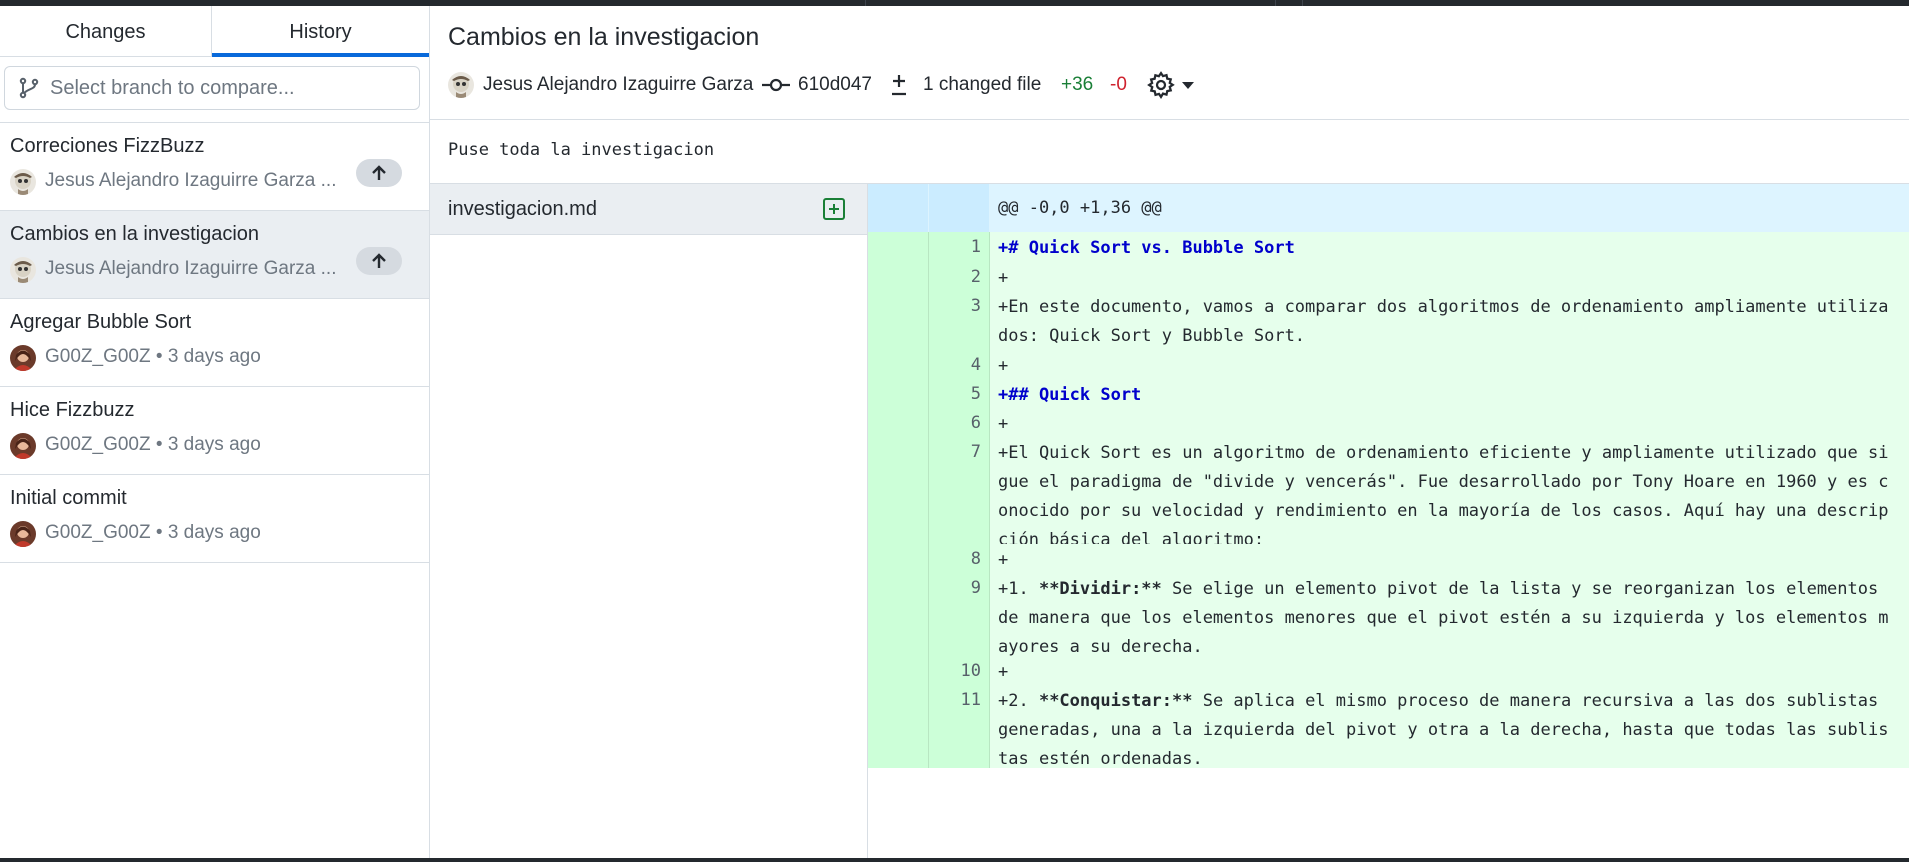 This screenshot has height=862, width=1909. What do you see at coordinates (959, 726) in the screenshot?
I see `new-line-gutter: 11` at bounding box center [959, 726].